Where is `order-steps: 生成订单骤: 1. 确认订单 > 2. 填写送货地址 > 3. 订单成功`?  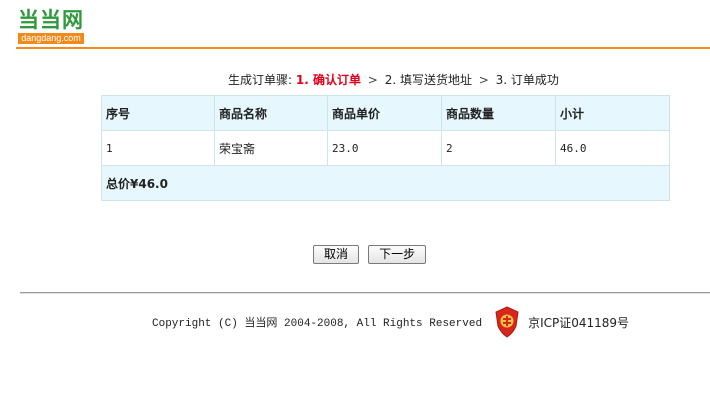 order-steps: 生成订单骤: 1. 确认订单 > 2. 填写送货地址 > 3. 订单成功 is located at coordinates (393, 80).